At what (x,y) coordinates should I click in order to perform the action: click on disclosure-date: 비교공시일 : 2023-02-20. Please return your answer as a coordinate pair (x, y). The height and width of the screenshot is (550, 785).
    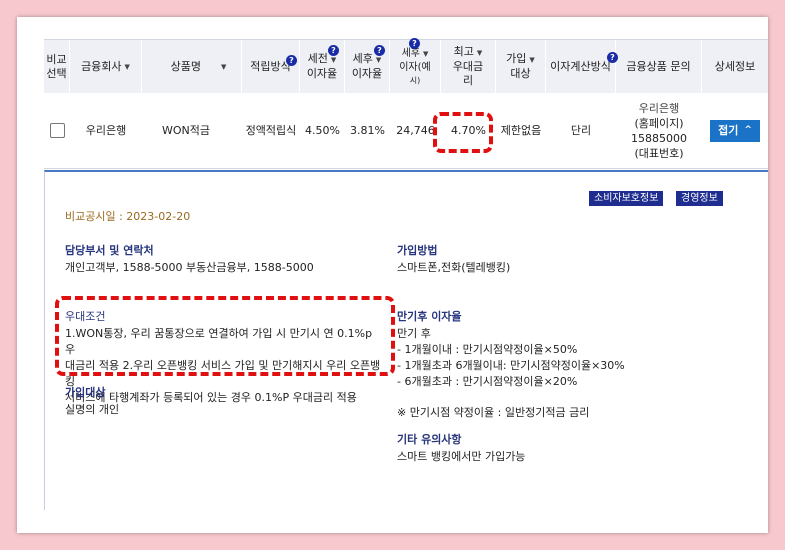
    Looking at the image, I should click on (128, 216).